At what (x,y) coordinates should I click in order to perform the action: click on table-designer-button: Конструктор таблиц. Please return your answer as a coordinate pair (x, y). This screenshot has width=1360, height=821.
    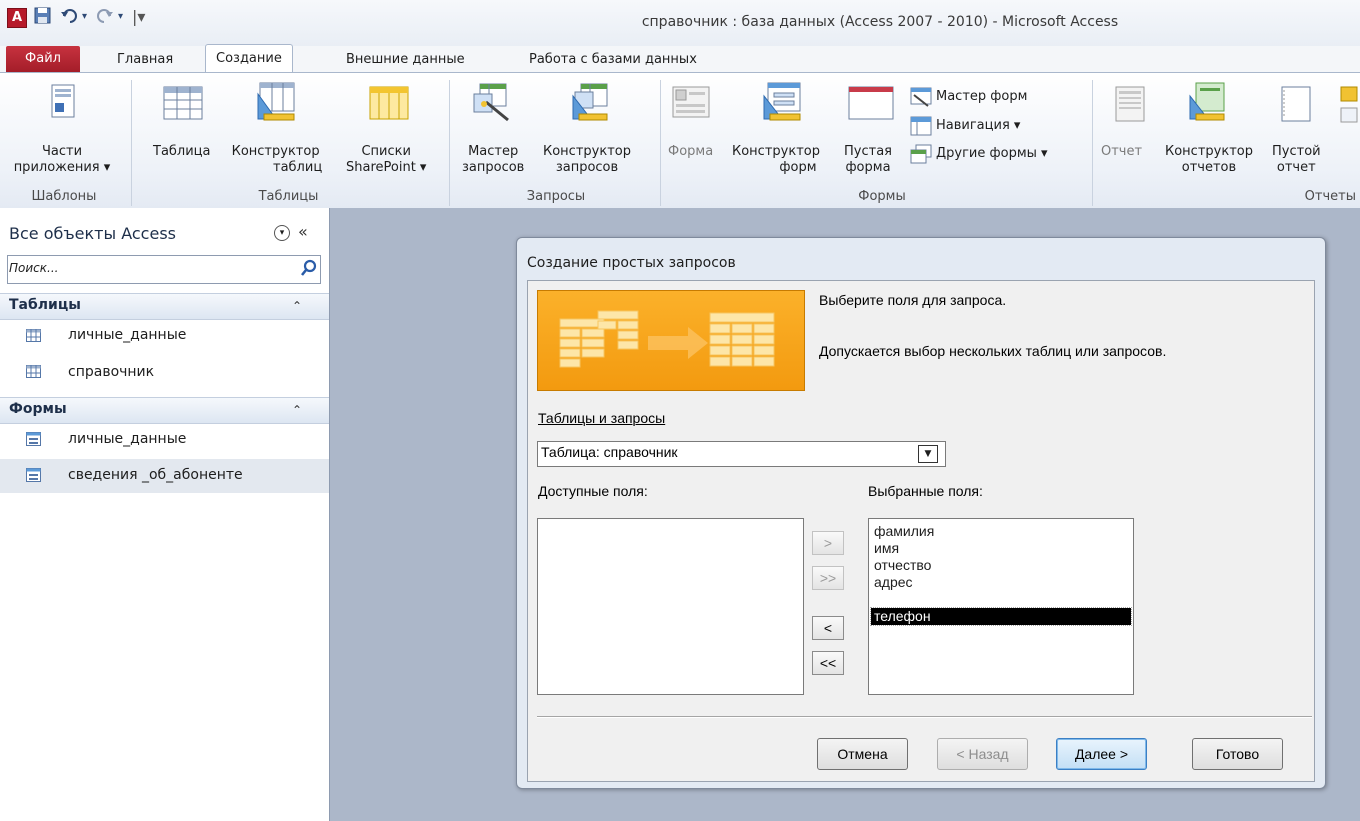
    Looking at the image, I should click on (276, 160).